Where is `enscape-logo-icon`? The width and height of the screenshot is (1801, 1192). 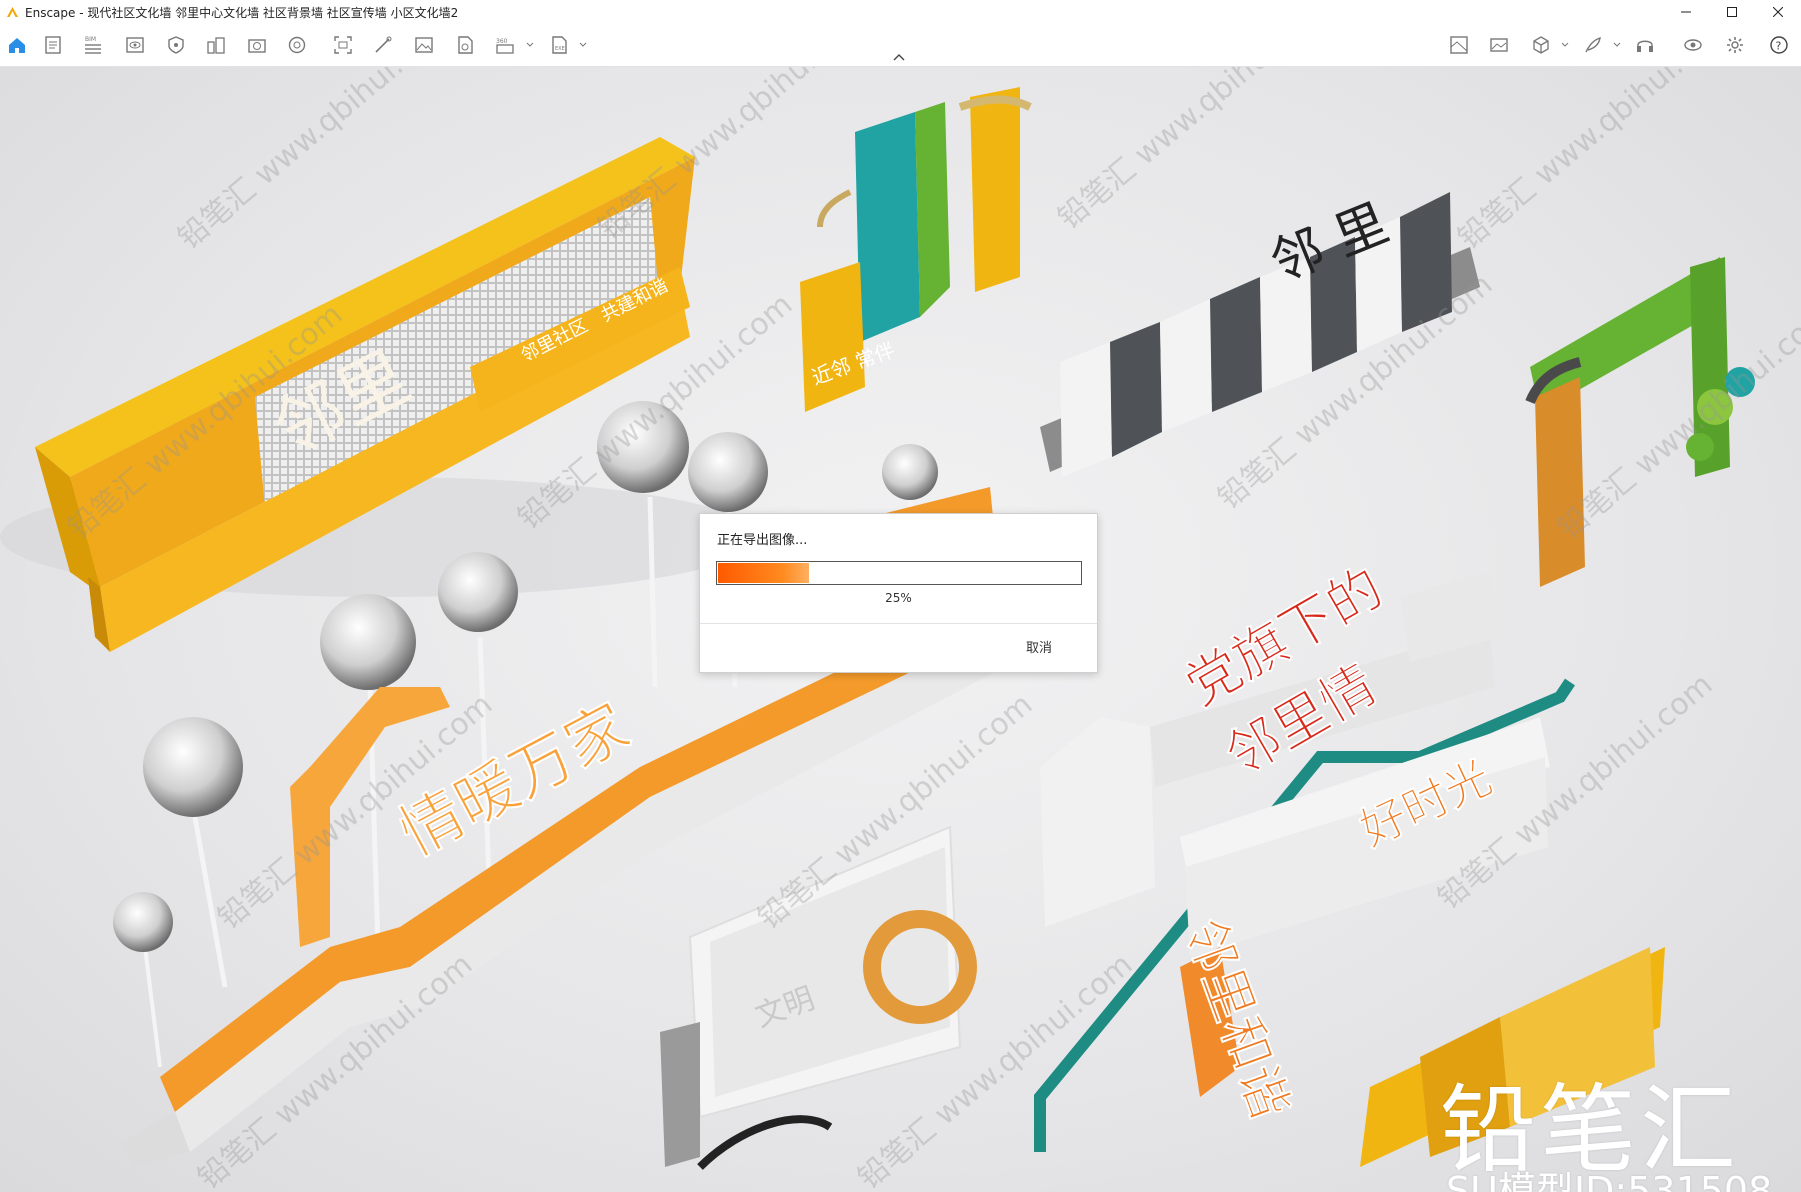
enscape-logo-icon is located at coordinates (12, 11).